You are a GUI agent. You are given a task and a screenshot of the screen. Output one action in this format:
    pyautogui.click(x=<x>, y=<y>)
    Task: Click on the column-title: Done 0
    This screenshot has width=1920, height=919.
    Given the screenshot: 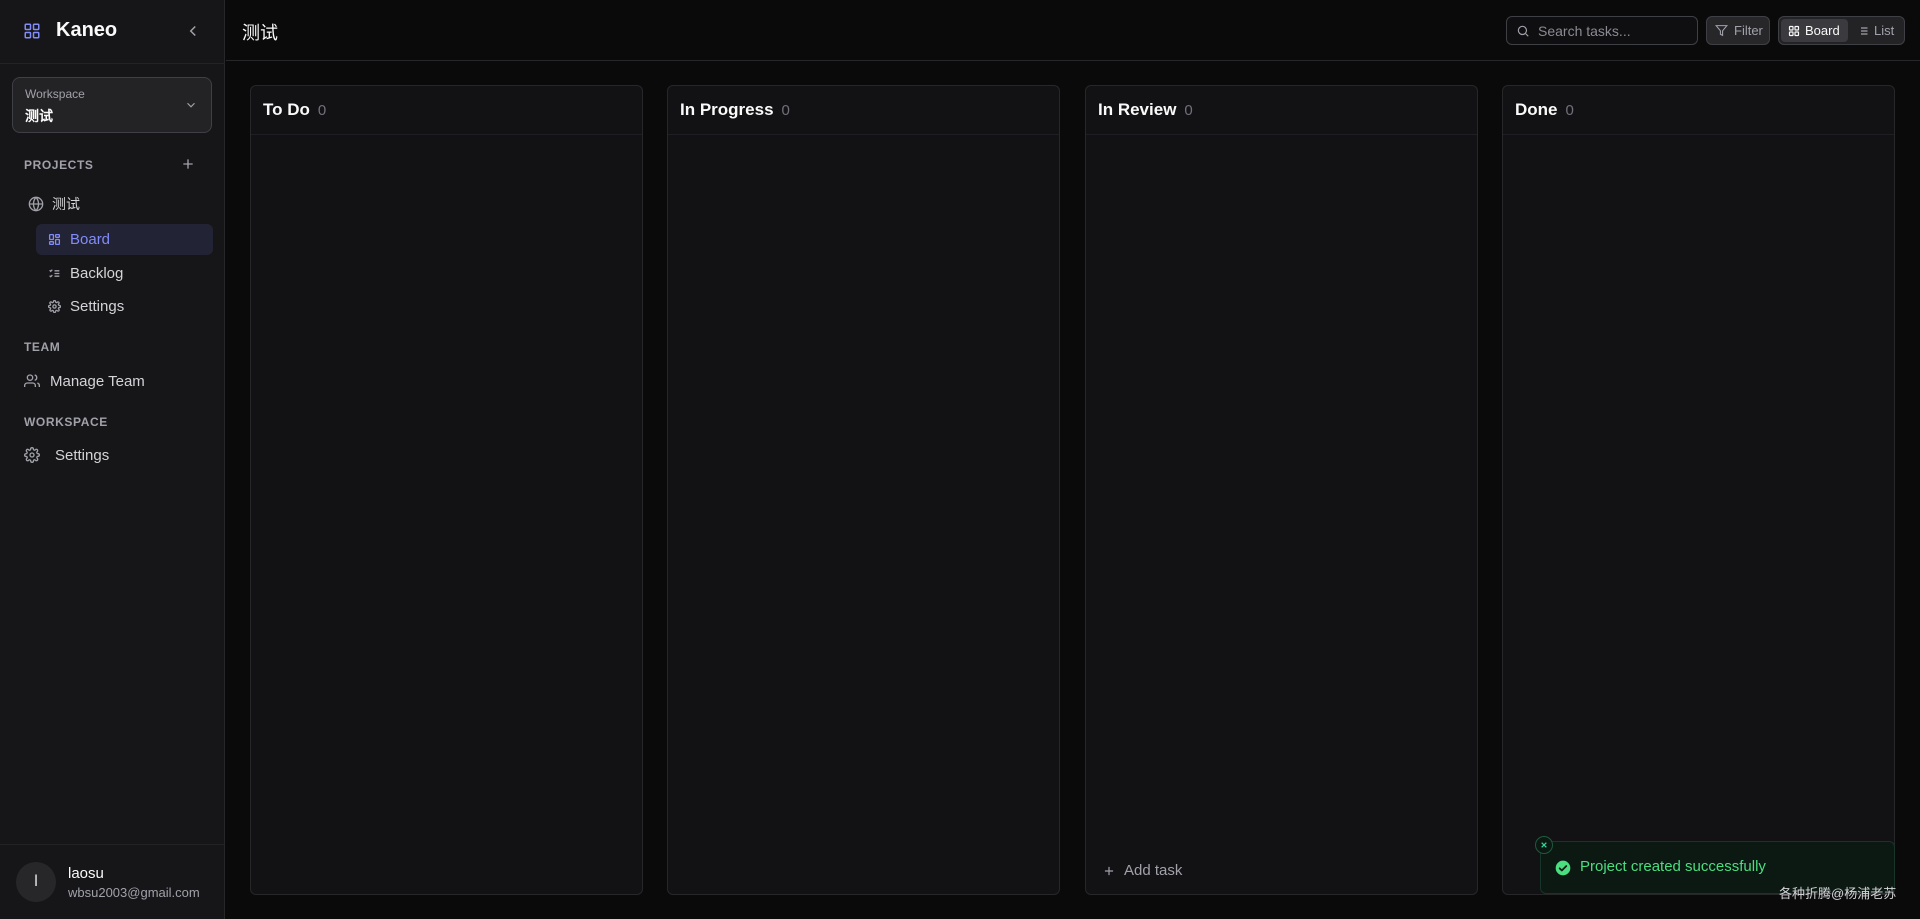 What is the action you would take?
    pyautogui.click(x=1544, y=110)
    